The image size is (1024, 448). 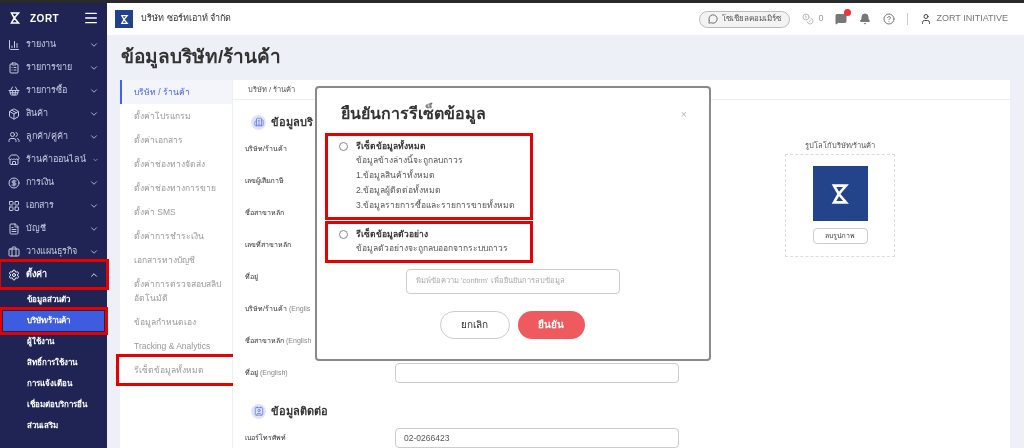 I want to click on package-icon, so click(x=14, y=113).